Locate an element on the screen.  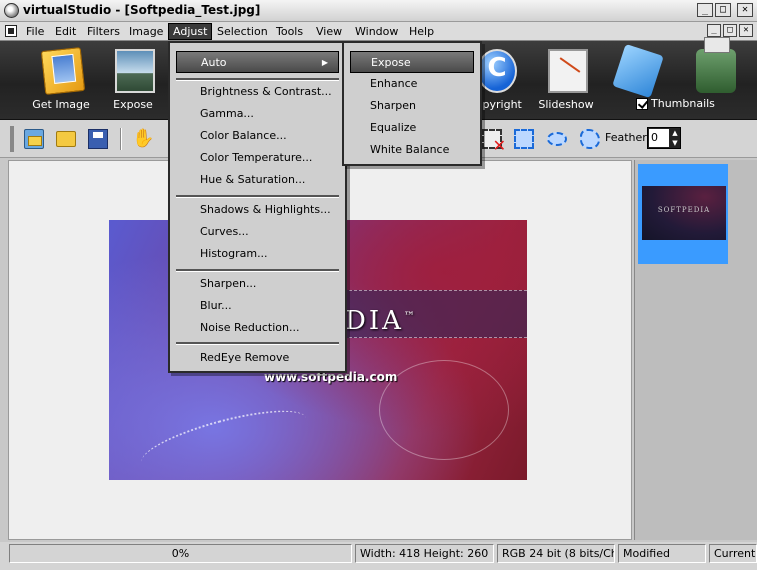
menu-window: Window is located at coordinates (376, 31).